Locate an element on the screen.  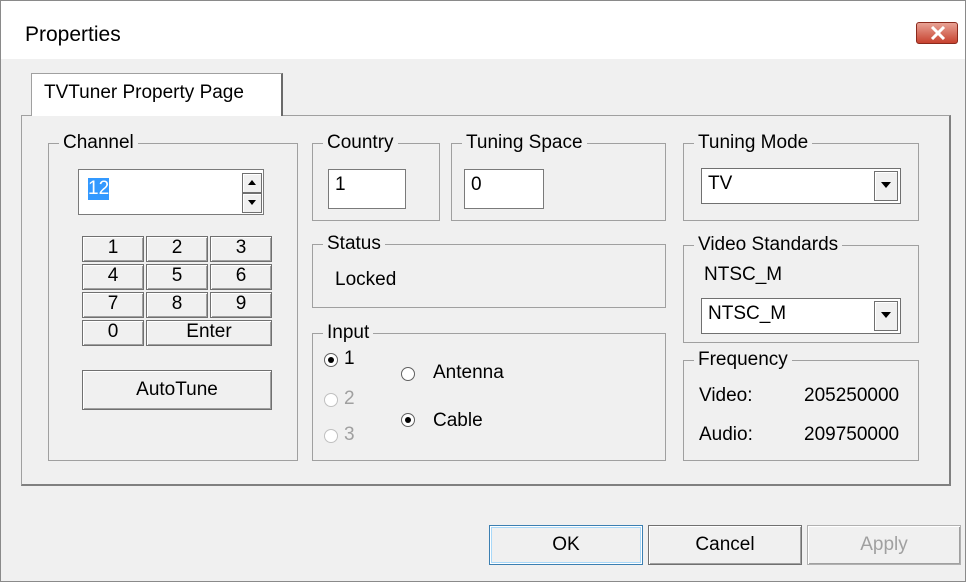
status-legend: Status is located at coordinates (354, 244).